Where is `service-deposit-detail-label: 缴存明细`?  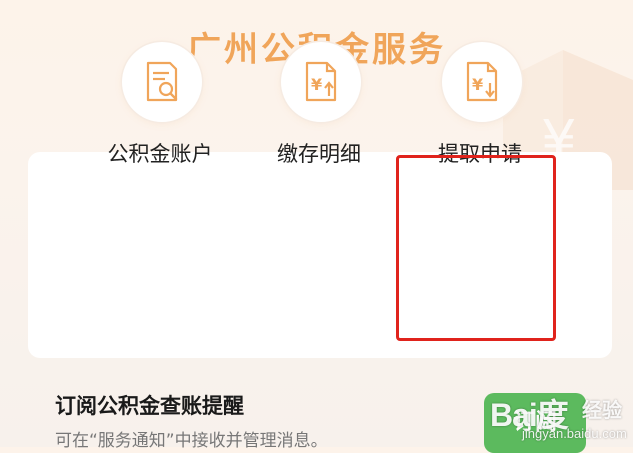 service-deposit-detail-label: 缴存明细 is located at coordinates (319, 154).